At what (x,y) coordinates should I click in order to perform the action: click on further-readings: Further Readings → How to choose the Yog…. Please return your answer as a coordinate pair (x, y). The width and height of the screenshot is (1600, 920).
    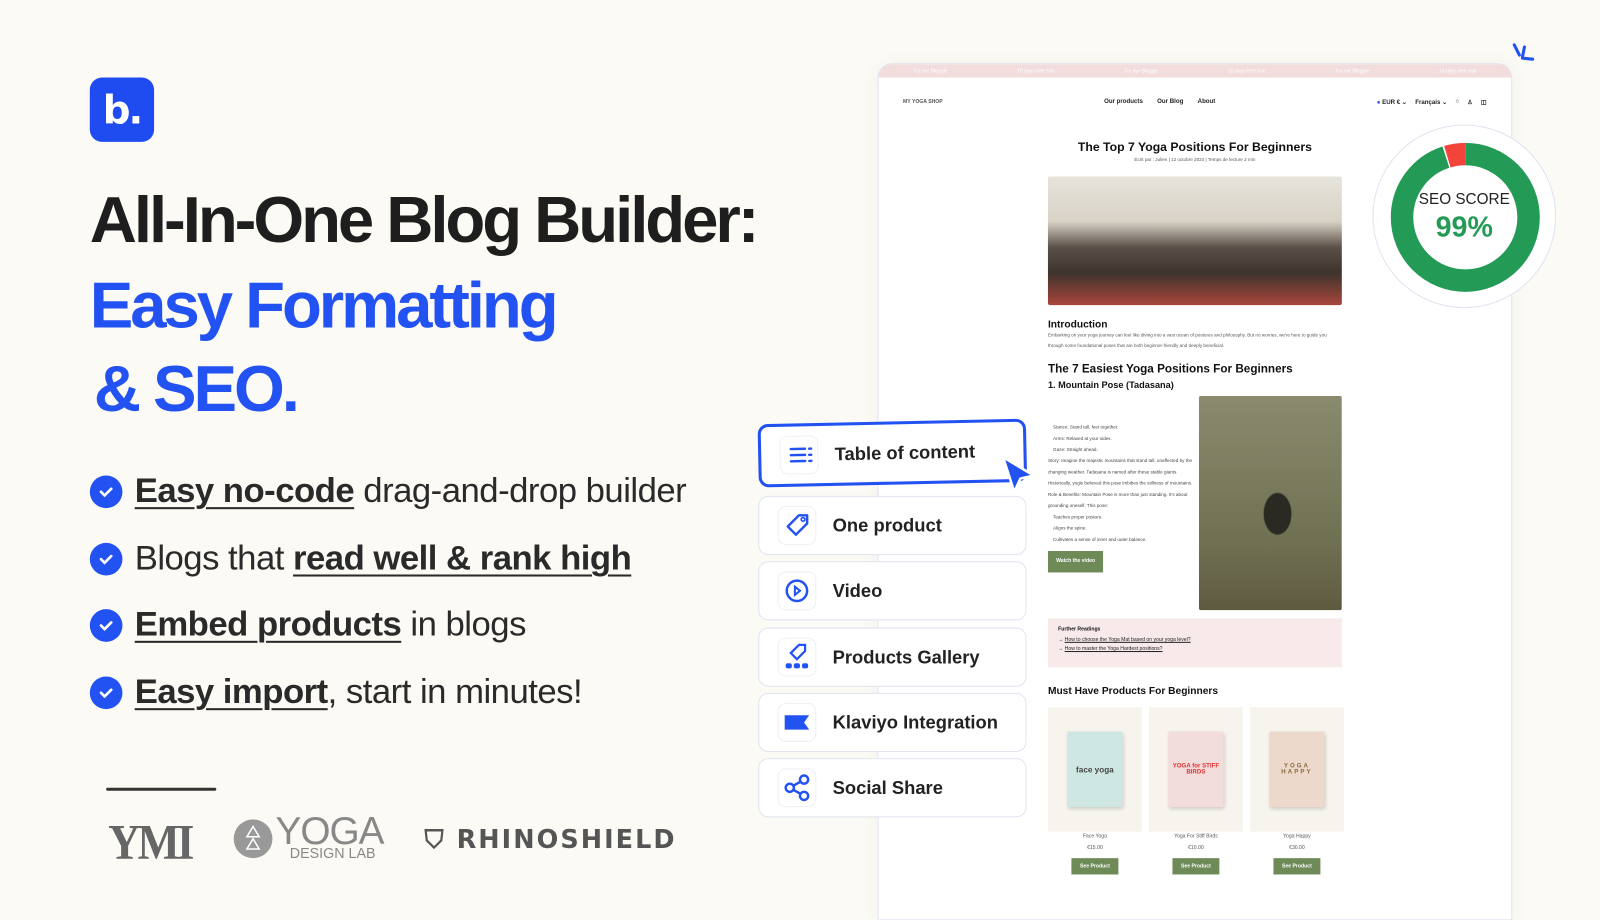
    Looking at the image, I should click on (1194, 643).